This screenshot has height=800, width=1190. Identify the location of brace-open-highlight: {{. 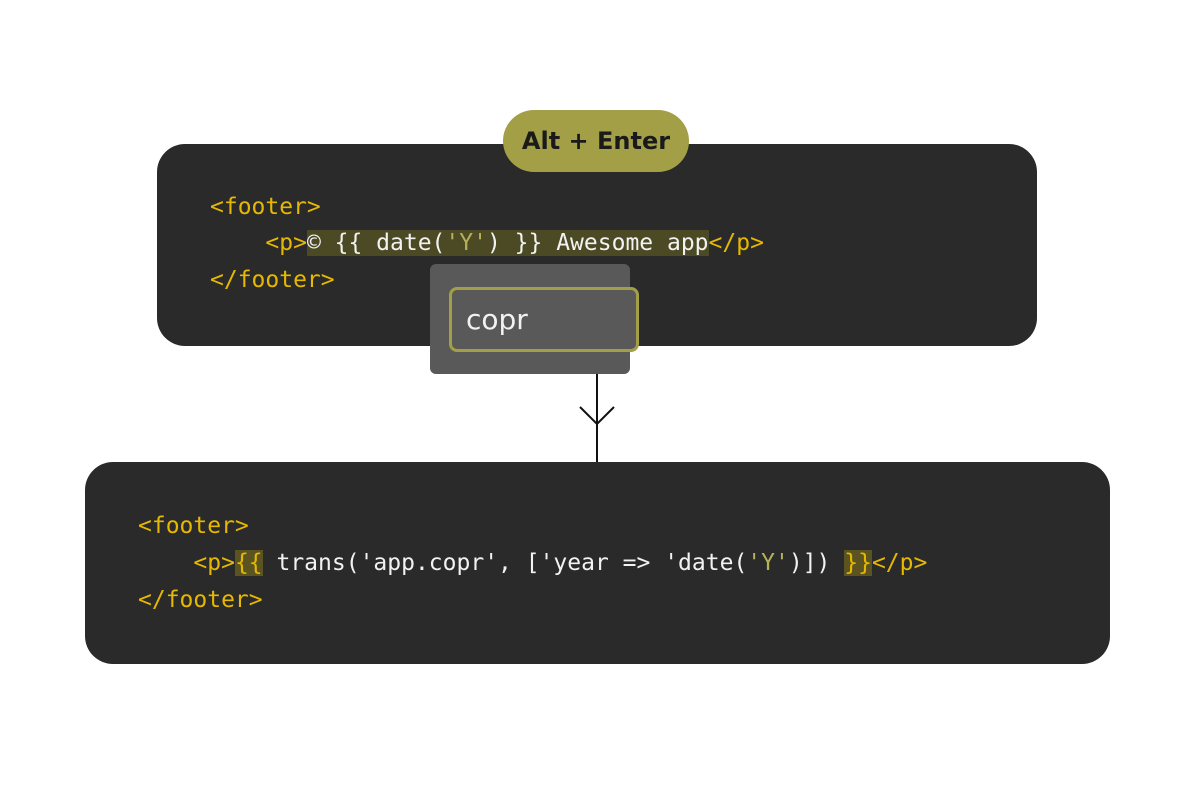
(248, 563).